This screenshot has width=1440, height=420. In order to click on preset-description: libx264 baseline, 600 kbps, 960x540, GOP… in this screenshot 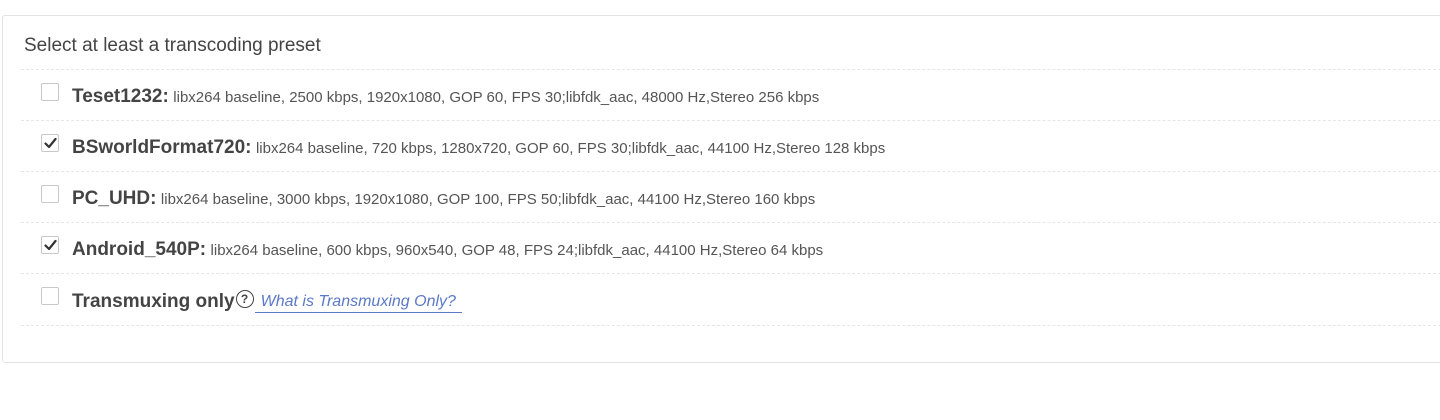, I will do `click(517, 250)`.